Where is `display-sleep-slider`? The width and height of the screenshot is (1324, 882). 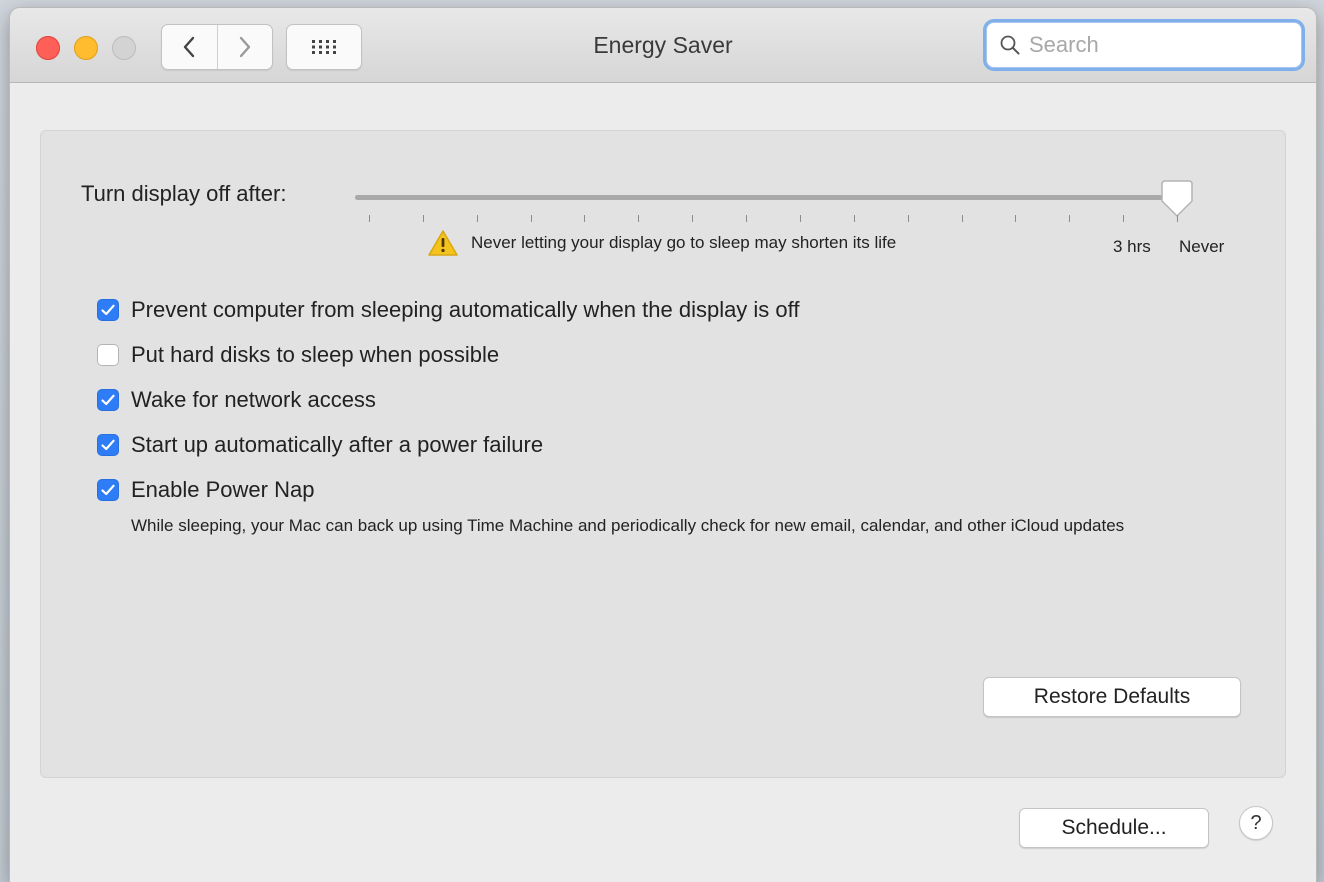 display-sleep-slider is located at coordinates (773, 197).